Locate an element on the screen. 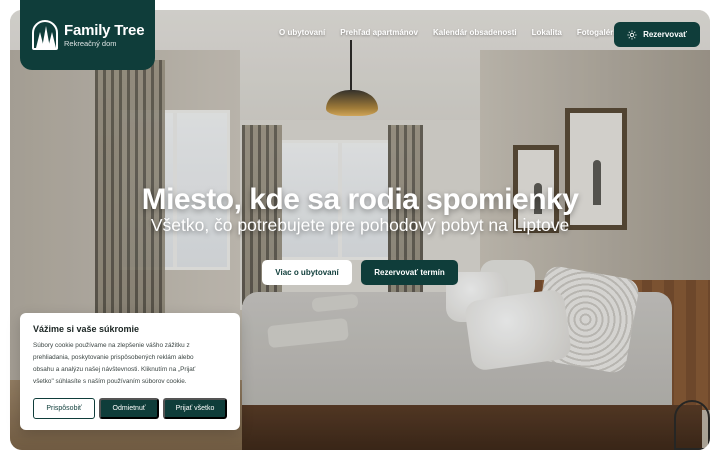 This screenshot has height=450, width=720. nav-item-kalendar-obsadenosti: Kalendár obsadenosti is located at coordinates (475, 32).